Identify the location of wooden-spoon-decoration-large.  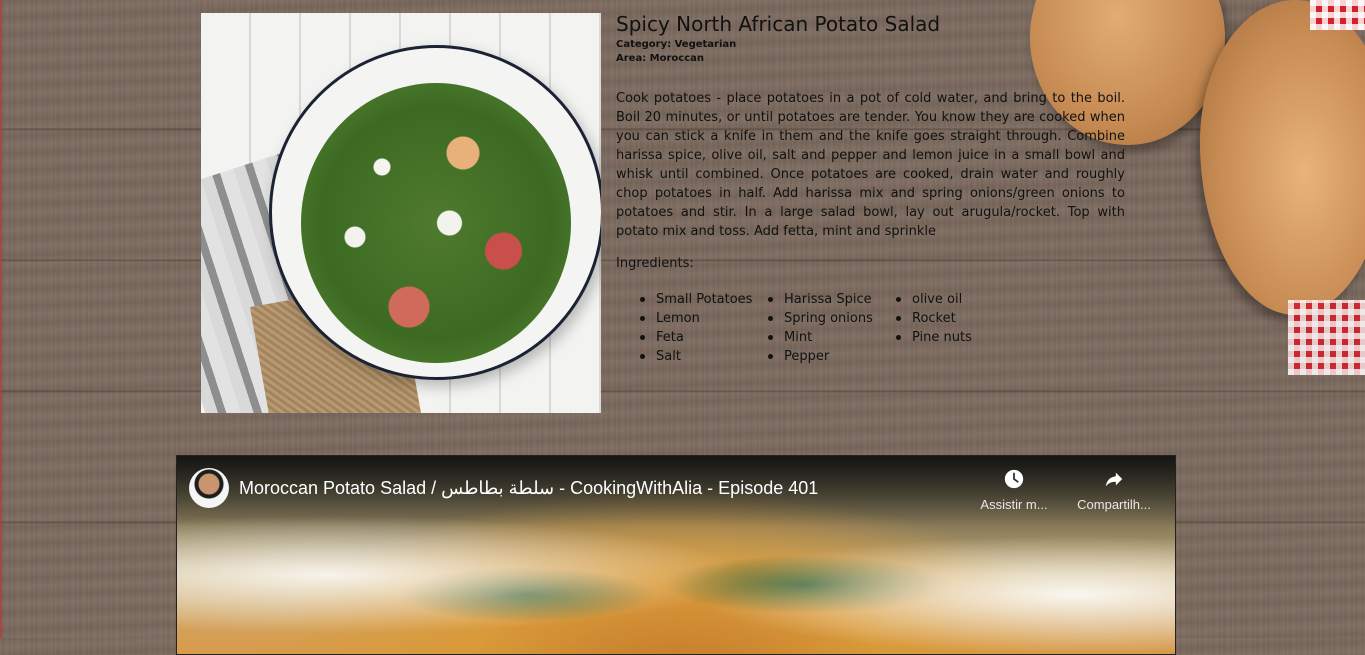
(1282, 157).